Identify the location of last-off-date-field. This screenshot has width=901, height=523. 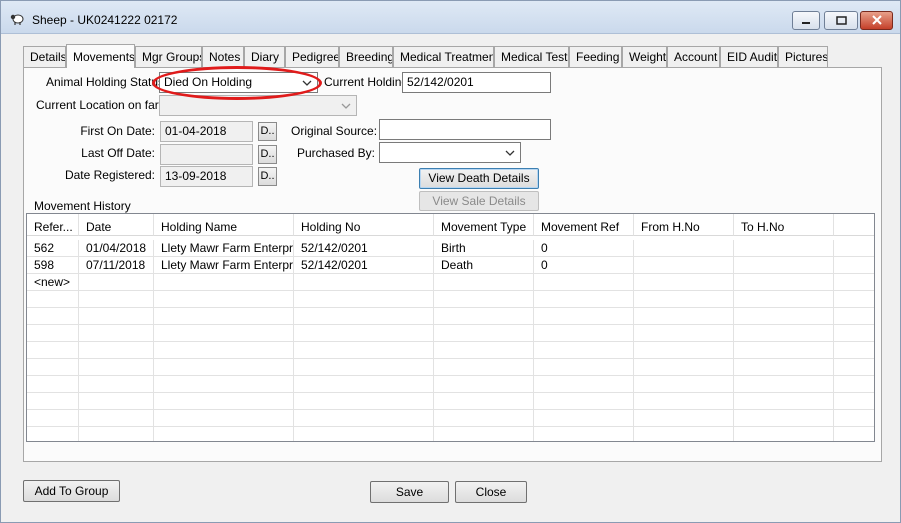
(206, 154).